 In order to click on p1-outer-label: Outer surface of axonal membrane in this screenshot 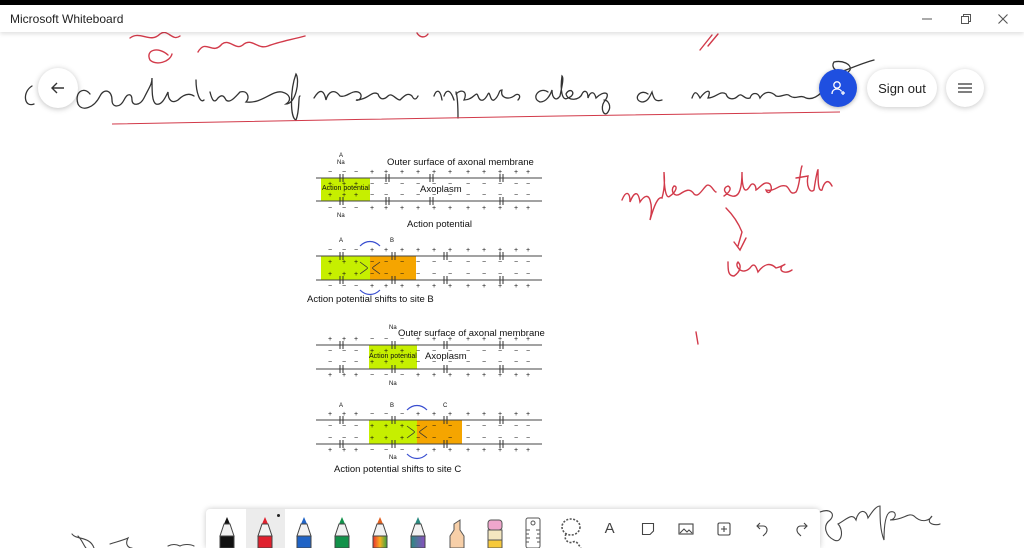, I will do `click(460, 162)`.